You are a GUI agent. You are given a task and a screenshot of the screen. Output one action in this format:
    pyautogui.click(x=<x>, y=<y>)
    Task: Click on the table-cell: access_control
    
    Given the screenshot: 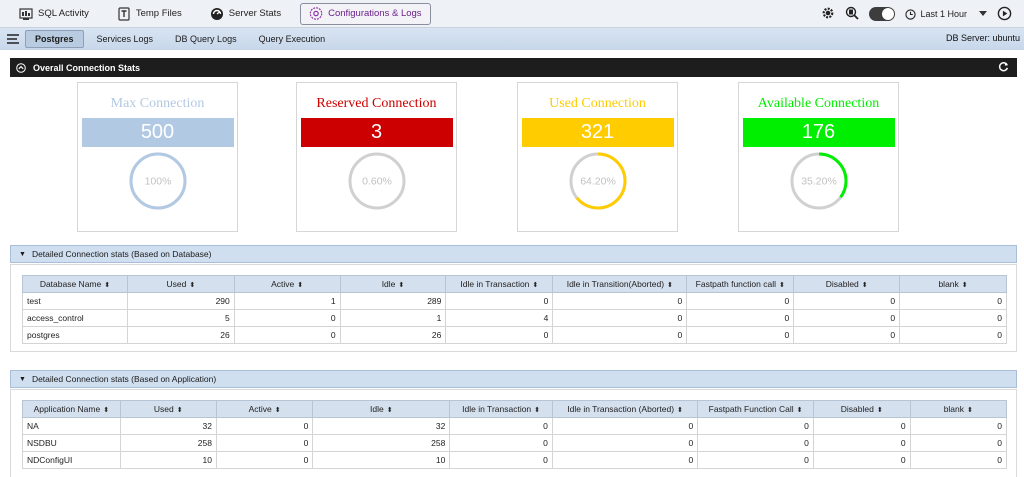 What is the action you would take?
    pyautogui.click(x=75, y=318)
    